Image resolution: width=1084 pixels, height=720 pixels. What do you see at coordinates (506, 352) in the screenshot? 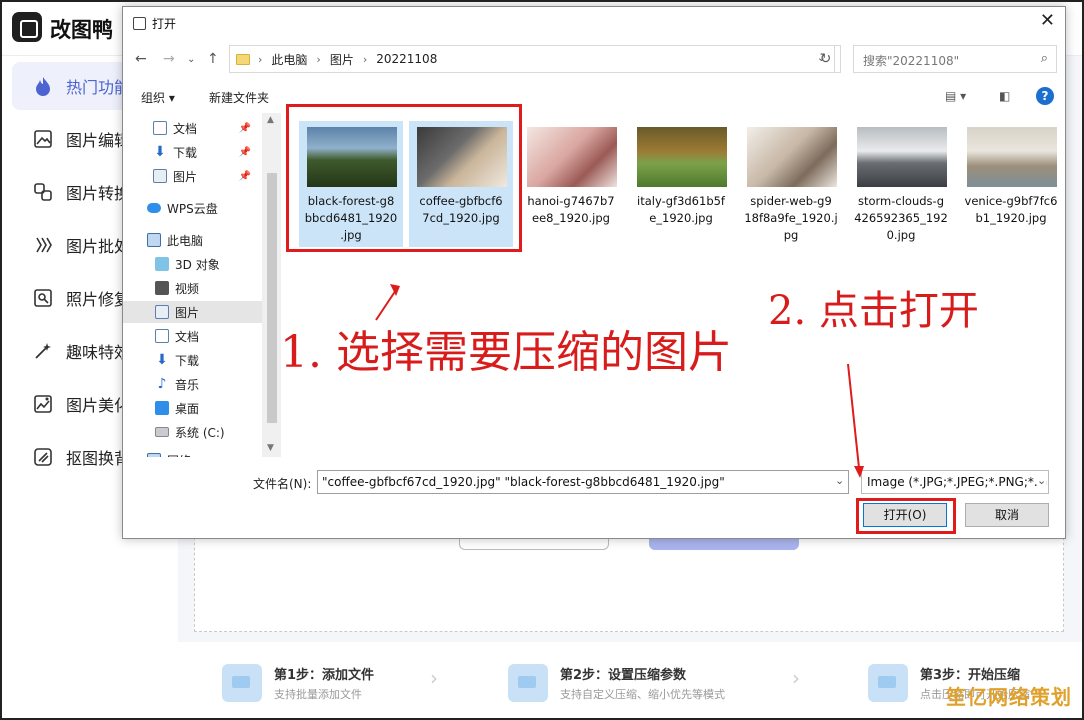
I see `annotation-step-1: 1. 选择需要压缩的图片` at bounding box center [506, 352].